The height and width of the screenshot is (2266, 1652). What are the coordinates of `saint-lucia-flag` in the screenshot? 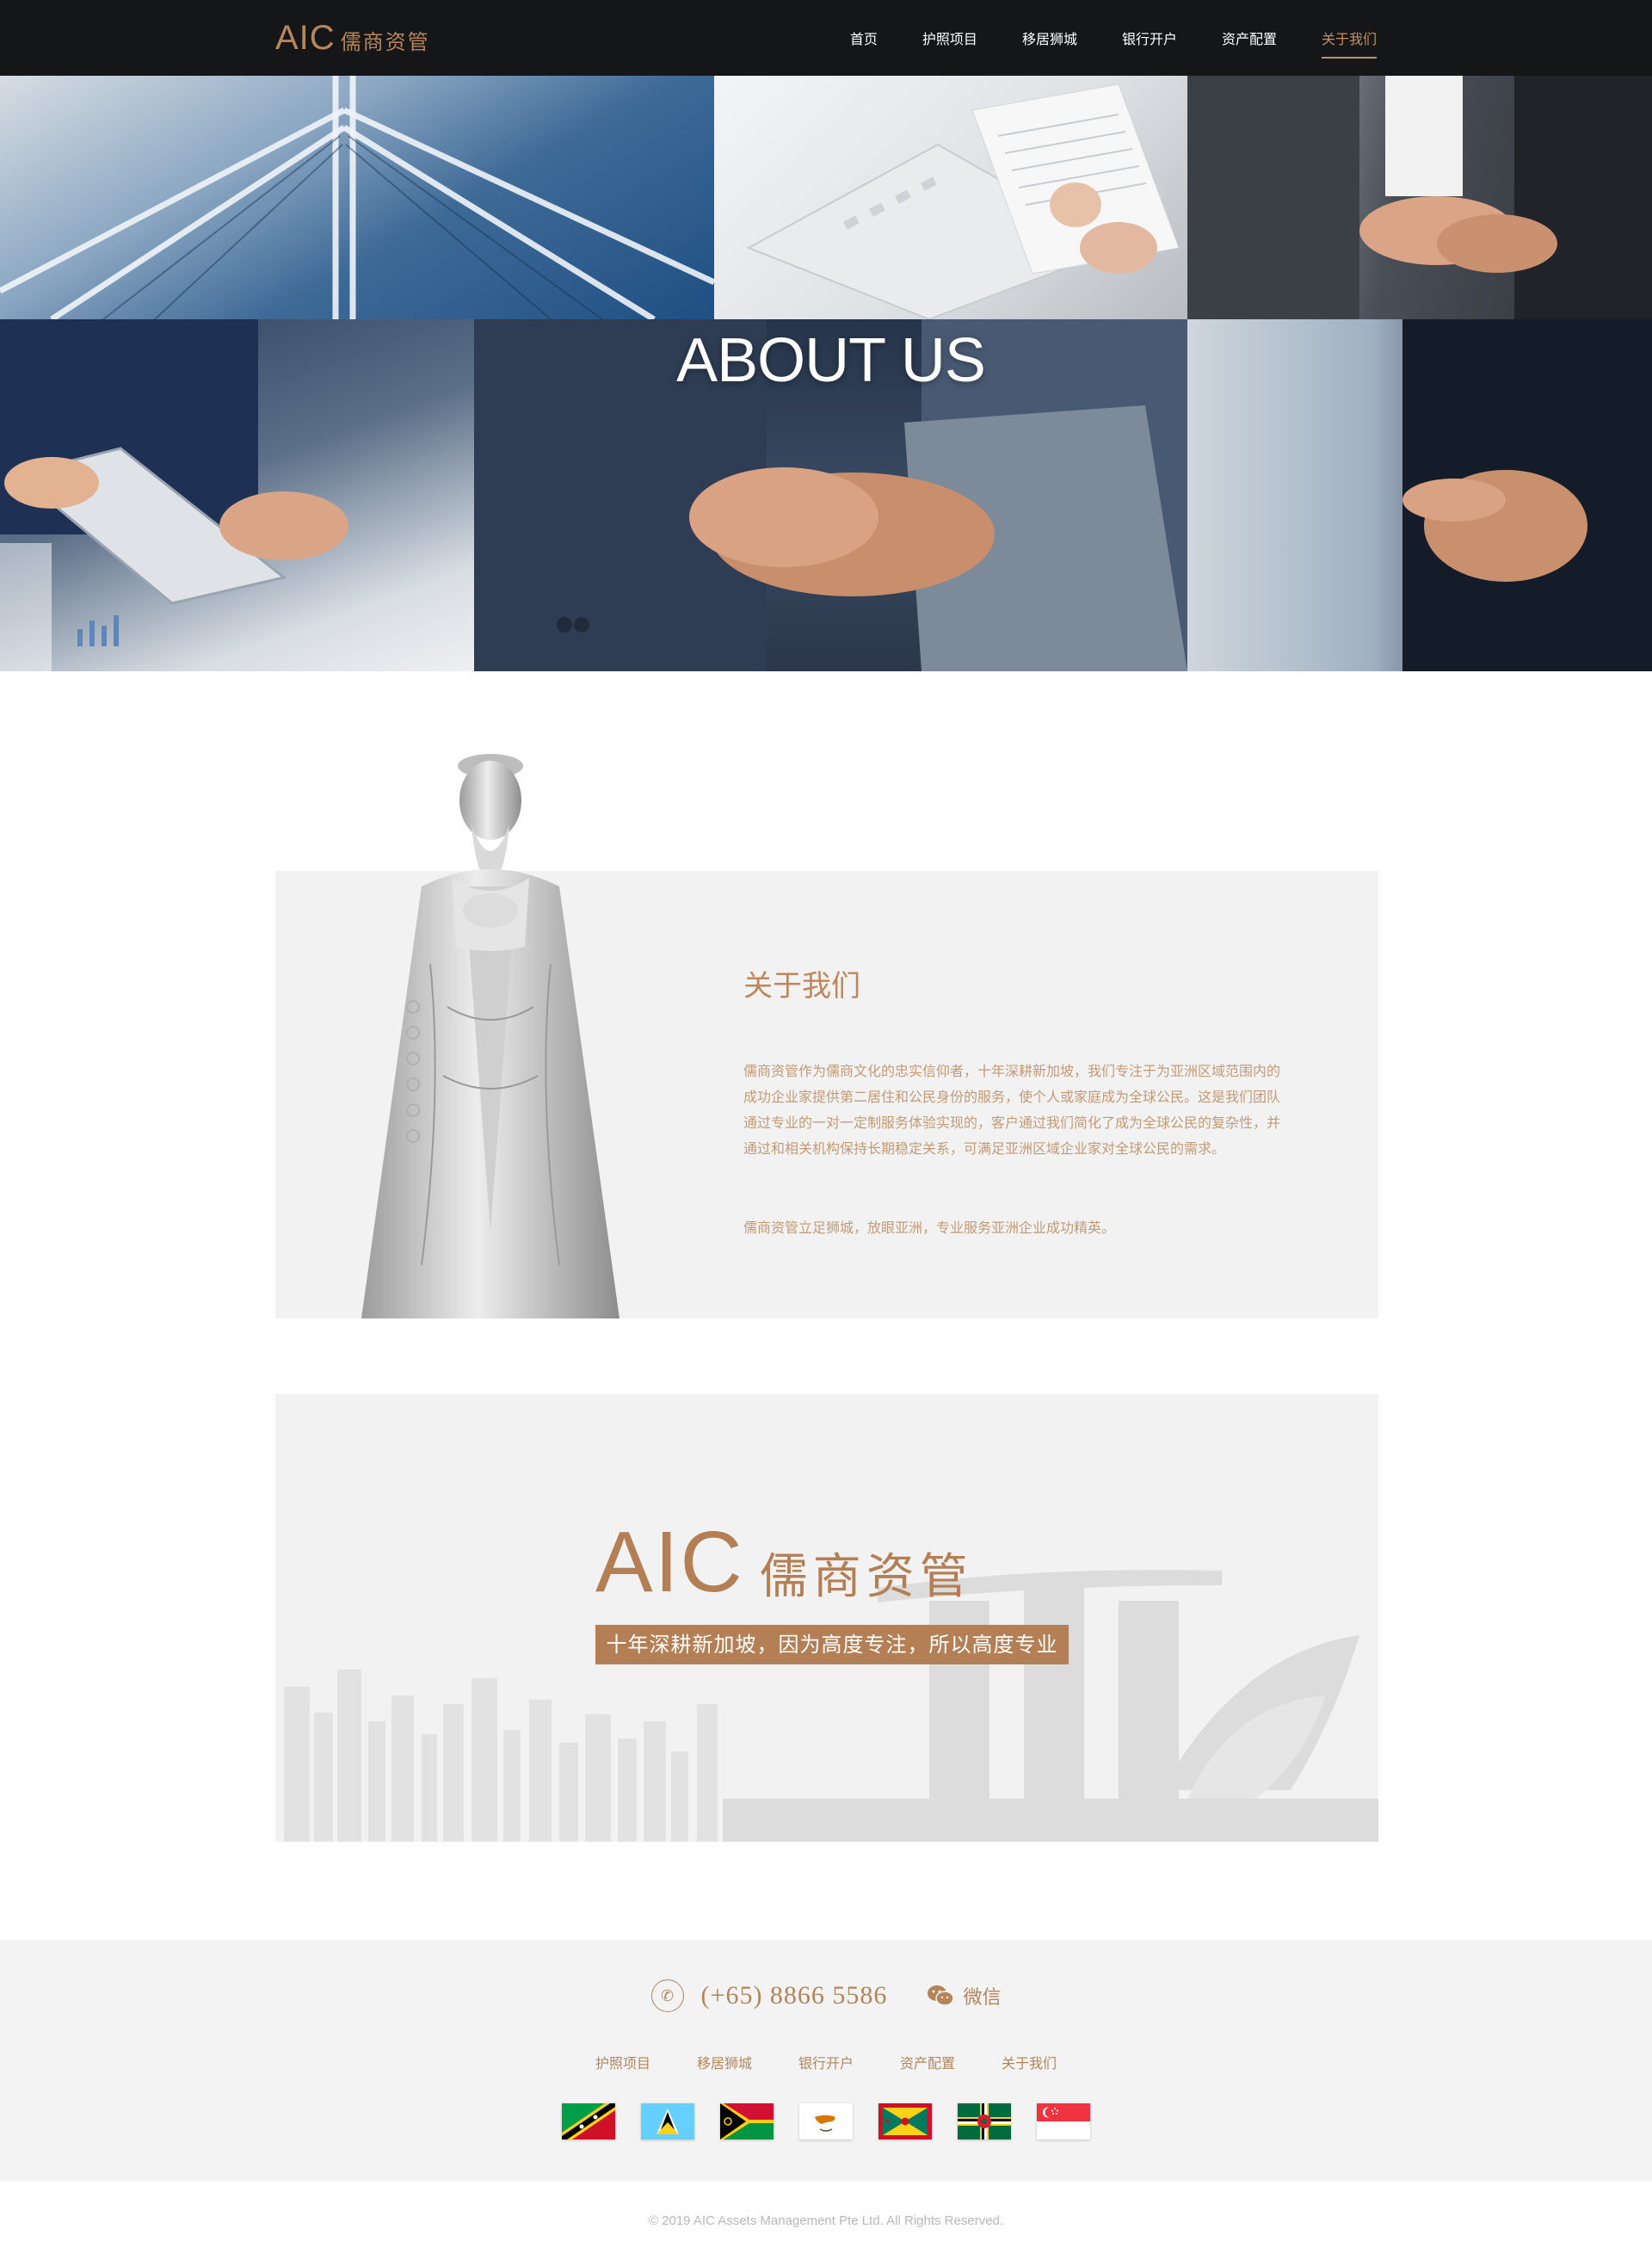 It's located at (667, 2121).